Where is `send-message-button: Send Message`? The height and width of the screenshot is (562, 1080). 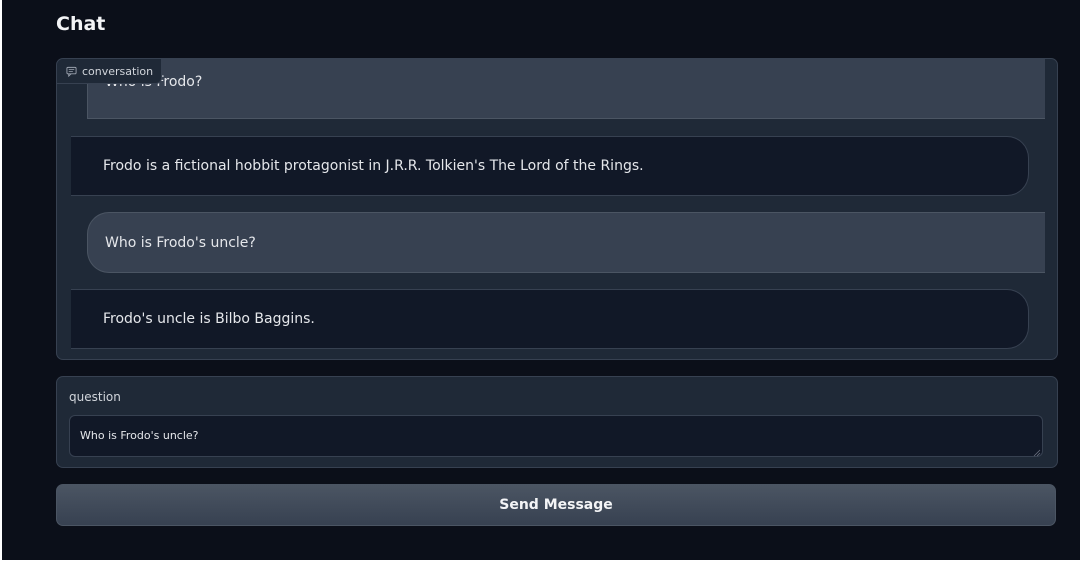
send-message-button: Send Message is located at coordinates (556, 505).